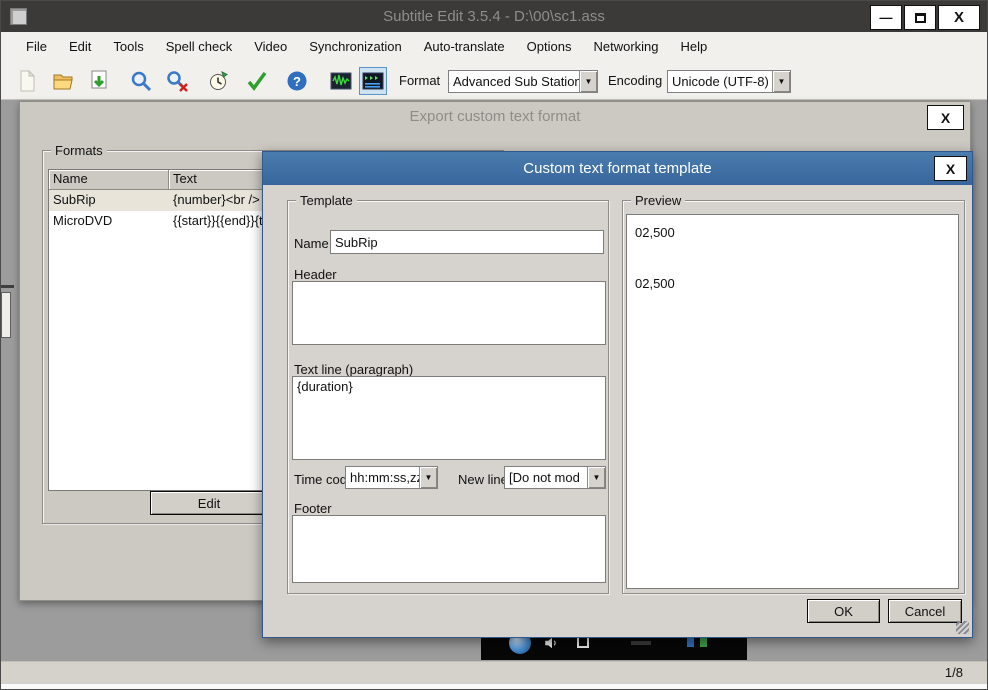 The width and height of the screenshot is (988, 690). Describe the element at coordinates (467, 242) in the screenshot. I see `name-input` at that location.